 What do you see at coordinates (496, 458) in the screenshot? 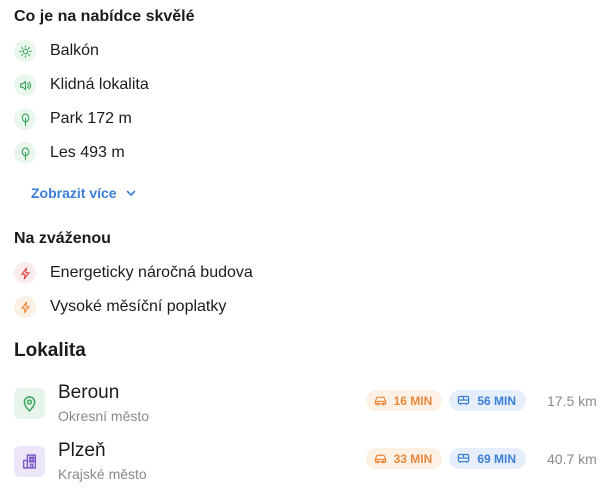
I see `bus-time: 69 MIN` at bounding box center [496, 458].